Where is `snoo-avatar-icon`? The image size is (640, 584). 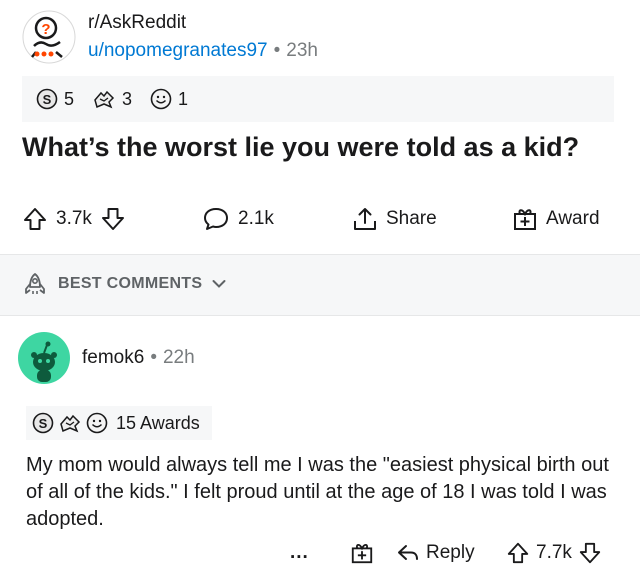
snoo-avatar-icon is located at coordinates (44, 358).